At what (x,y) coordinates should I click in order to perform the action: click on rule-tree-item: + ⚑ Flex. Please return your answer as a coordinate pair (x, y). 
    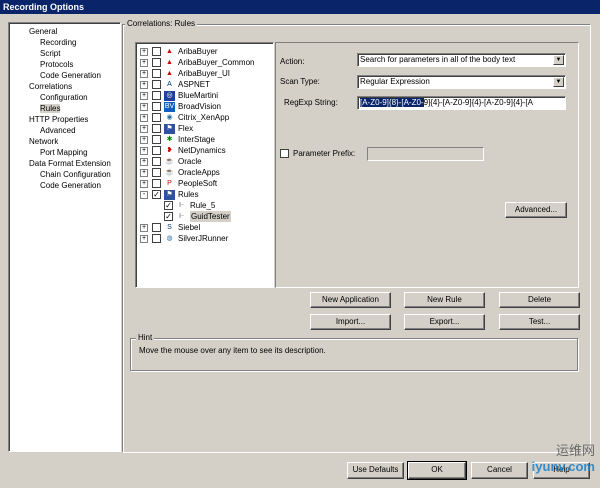
    Looking at the image, I should click on (166, 128).